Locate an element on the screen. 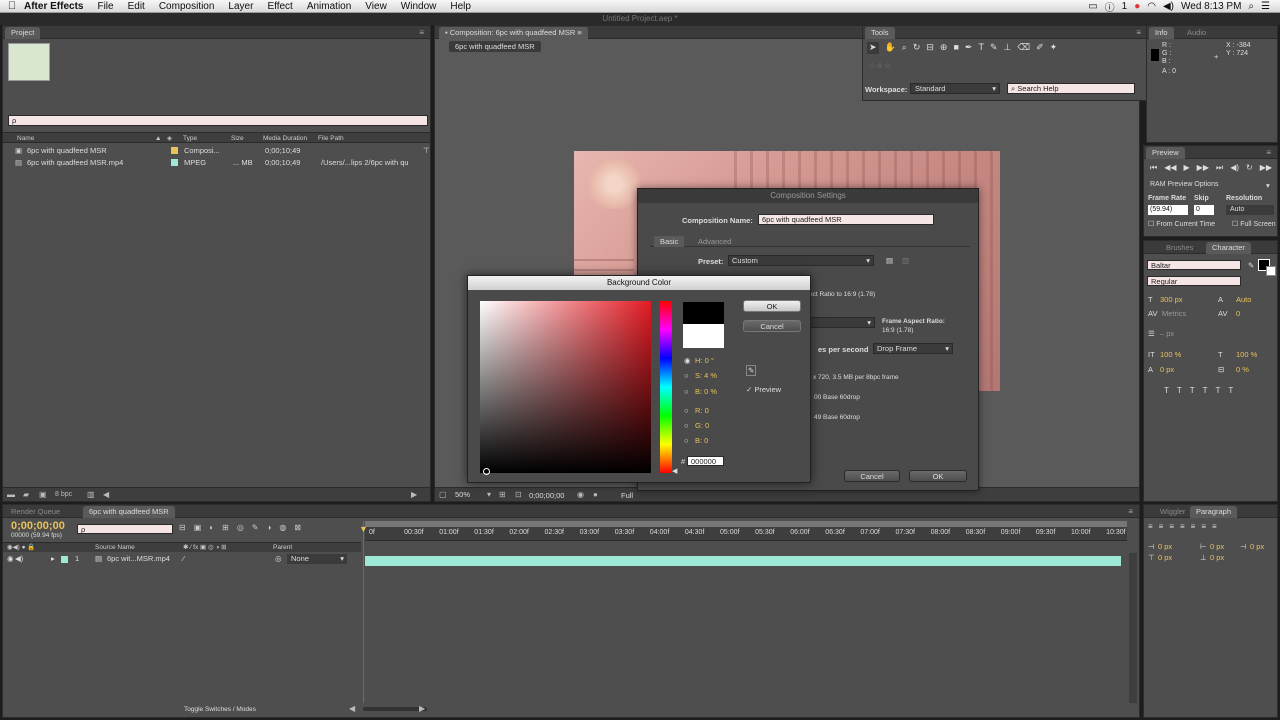 Image resolution: width=1280 pixels, height=720 pixels. chevron-down-icon: ▾ is located at coordinates (1268, 185).